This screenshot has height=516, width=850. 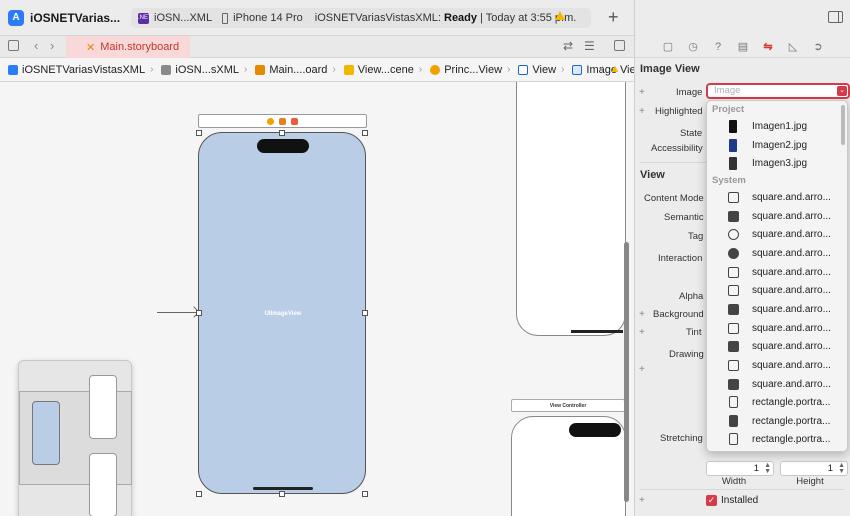 What do you see at coordinates (199, 133) in the screenshot?
I see `resize-handle-tl` at bounding box center [199, 133].